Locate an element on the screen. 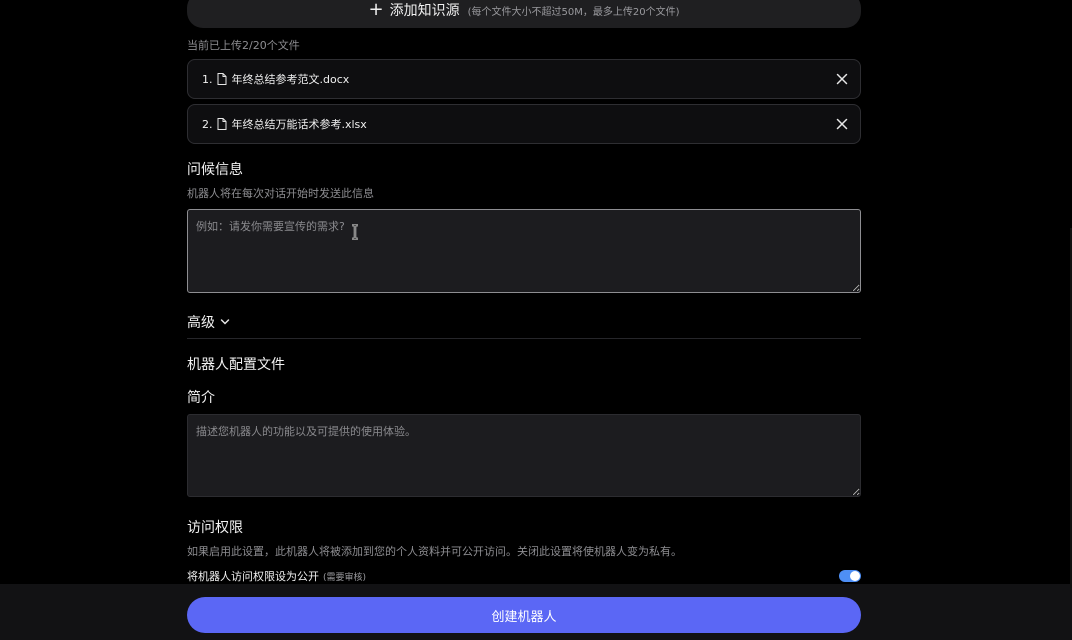  access-title: 访问权限 is located at coordinates (215, 528).